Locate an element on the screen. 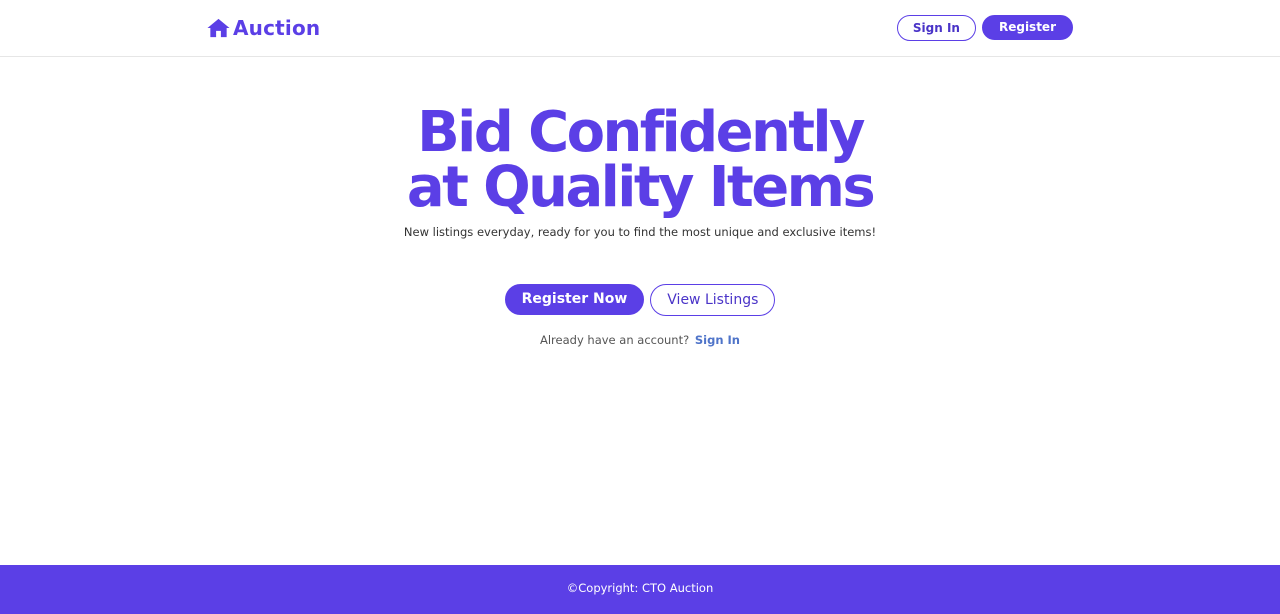 Image resolution: width=1280 pixels, height=614 pixels. register-button: Register is located at coordinates (1027, 27).